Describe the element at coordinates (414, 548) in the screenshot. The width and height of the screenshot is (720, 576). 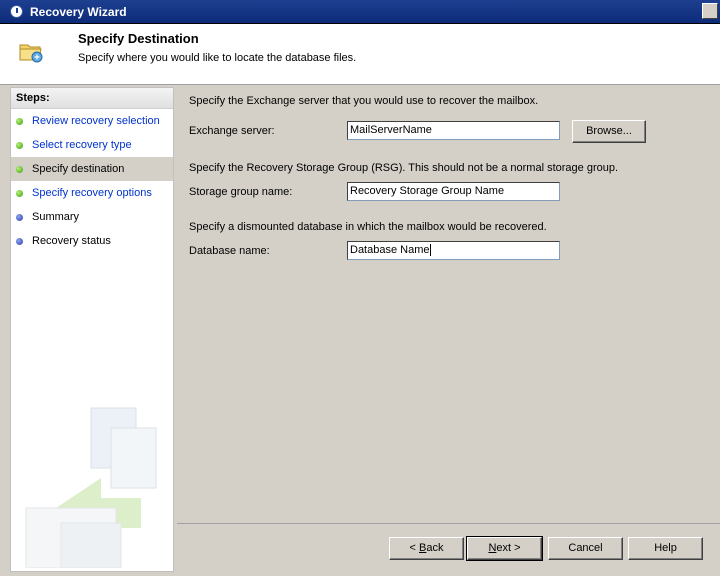
I see `back-arrow: <` at that location.